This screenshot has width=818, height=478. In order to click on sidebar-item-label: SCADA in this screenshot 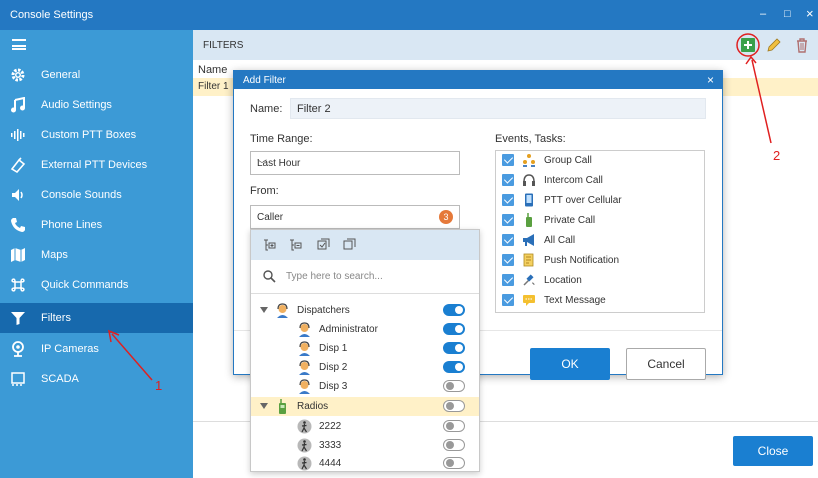, I will do `click(60, 379)`.